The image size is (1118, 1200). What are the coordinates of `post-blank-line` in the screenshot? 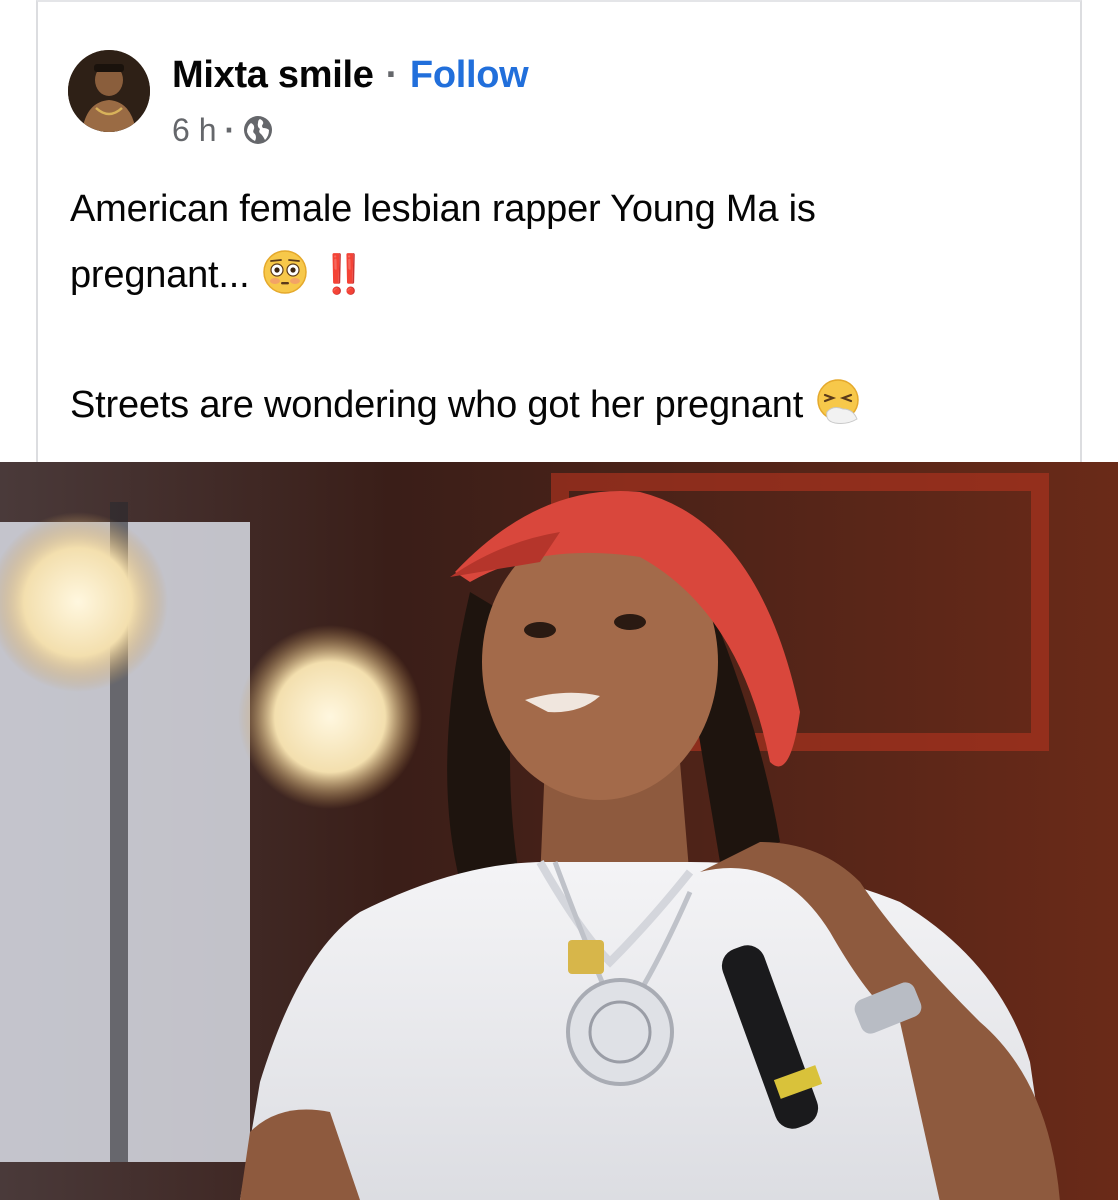 It's located at (565, 340).